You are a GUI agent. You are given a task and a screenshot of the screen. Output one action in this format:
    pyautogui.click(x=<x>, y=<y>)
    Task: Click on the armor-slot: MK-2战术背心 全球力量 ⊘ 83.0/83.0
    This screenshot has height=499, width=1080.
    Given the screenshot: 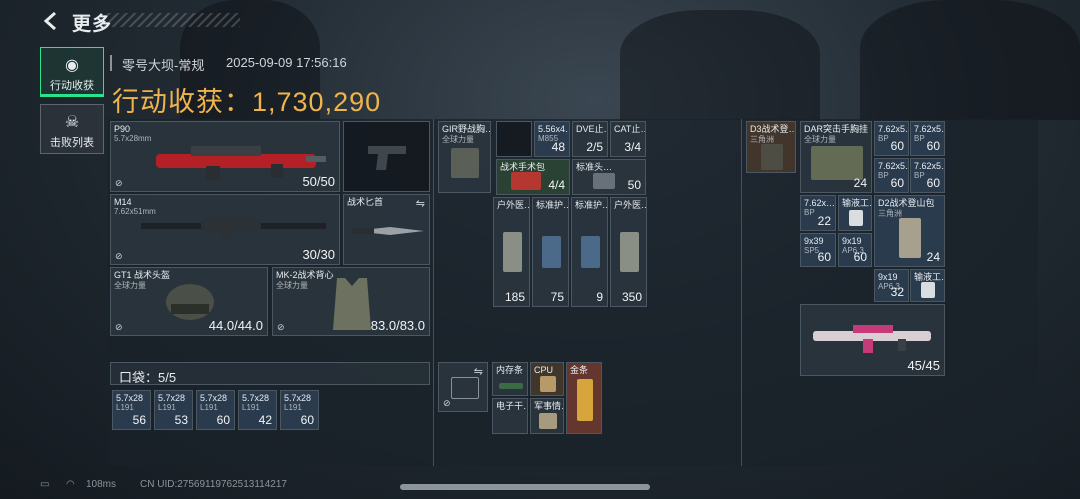 What is the action you would take?
    pyautogui.click(x=351, y=301)
    